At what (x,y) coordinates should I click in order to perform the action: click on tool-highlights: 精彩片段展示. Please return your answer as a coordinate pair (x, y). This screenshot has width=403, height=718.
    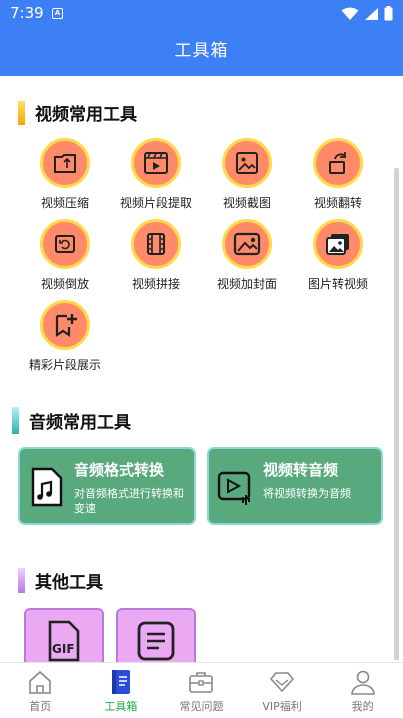
    Looking at the image, I should click on (65, 336).